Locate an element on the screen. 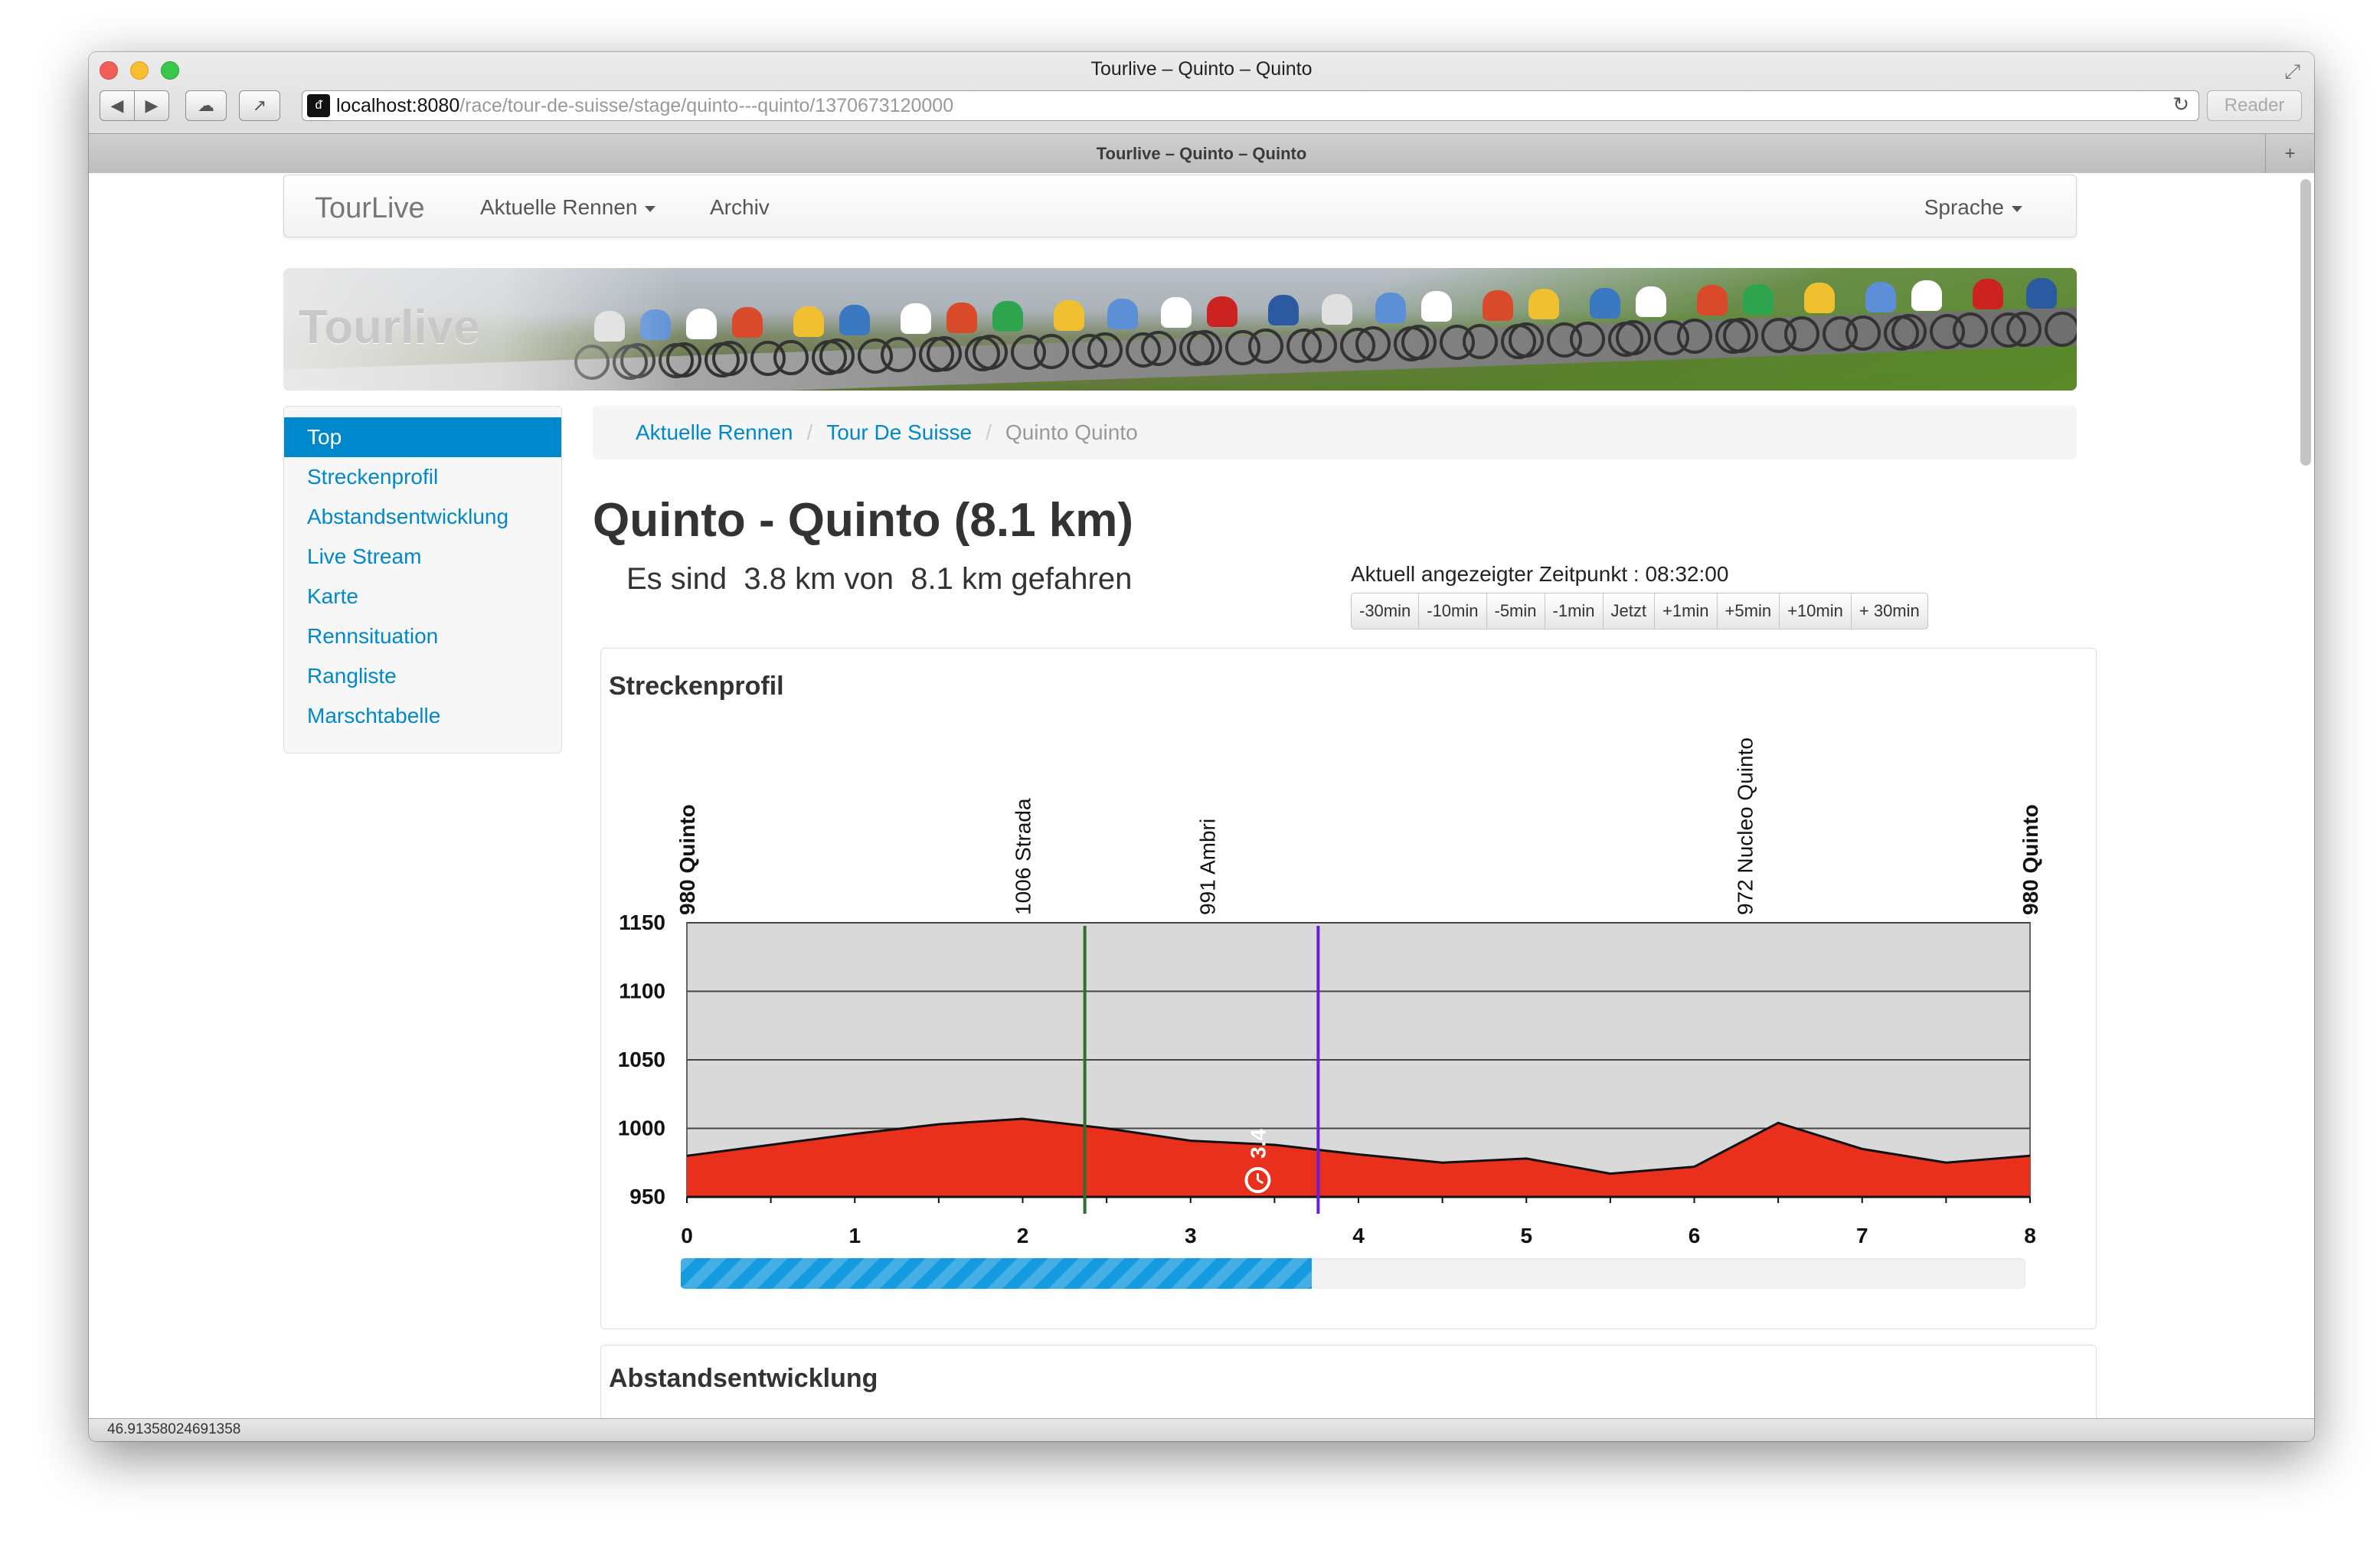 The width and height of the screenshot is (2380, 1553). abstandsentwicklung-heading: Abstandsentwicklung is located at coordinates (743, 1378).